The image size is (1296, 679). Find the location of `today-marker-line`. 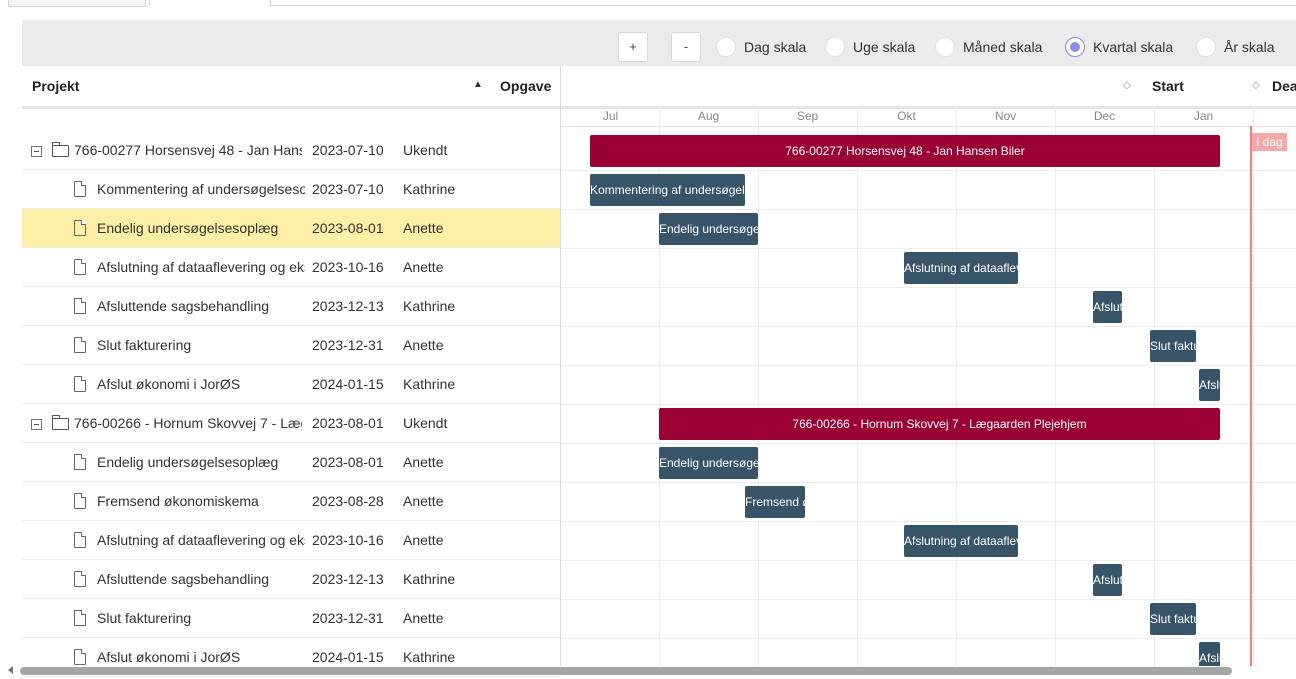

today-marker-line is located at coordinates (1251, 396).